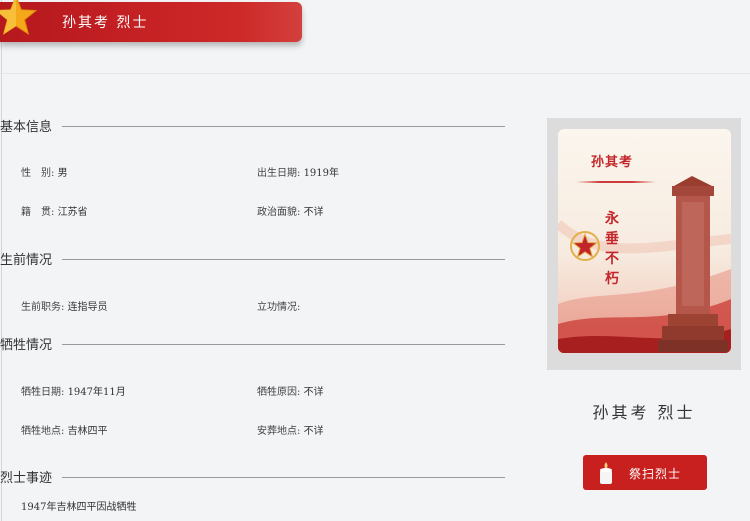 The width and height of the screenshot is (750, 521). Describe the element at coordinates (272, 22) in the screenshot. I see `banner-shine` at that location.